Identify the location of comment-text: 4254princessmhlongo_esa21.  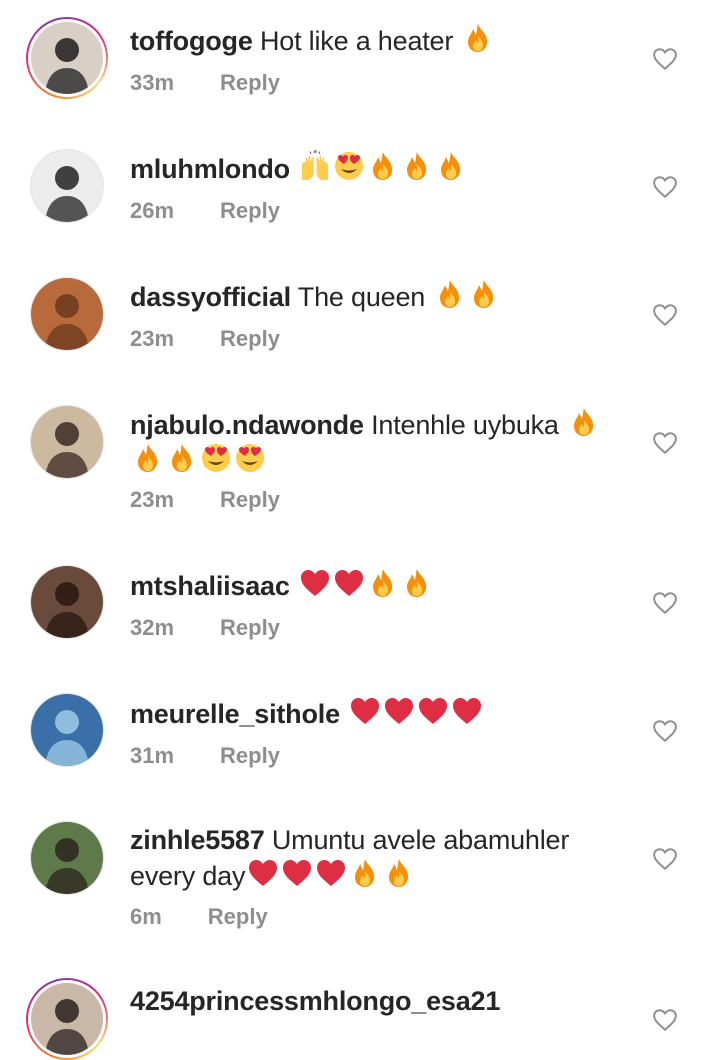
(380, 1001).